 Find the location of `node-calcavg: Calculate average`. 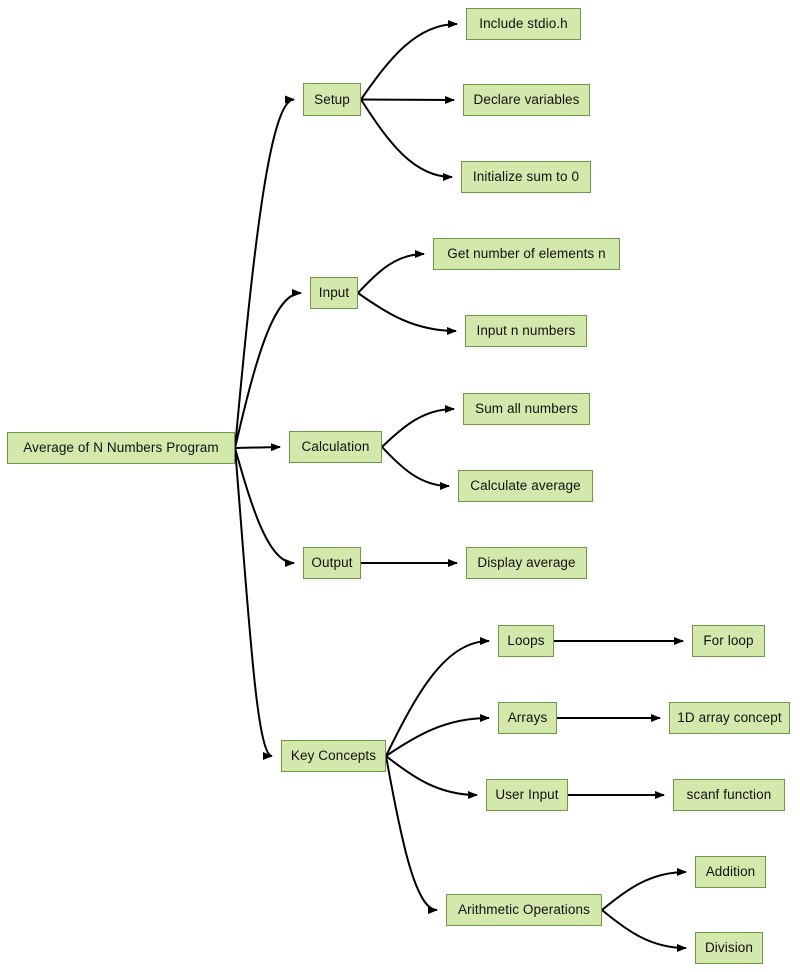

node-calcavg: Calculate average is located at coordinates (525, 486).